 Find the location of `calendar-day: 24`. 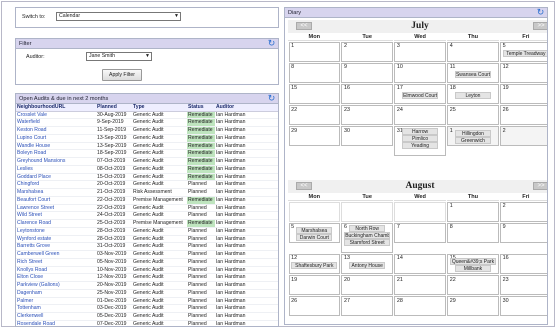

calendar-day: 24 is located at coordinates (420, 115).